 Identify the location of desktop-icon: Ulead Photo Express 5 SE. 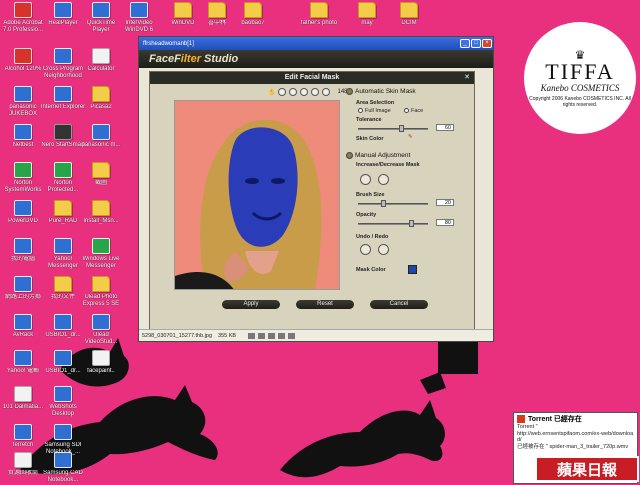
(101, 296).